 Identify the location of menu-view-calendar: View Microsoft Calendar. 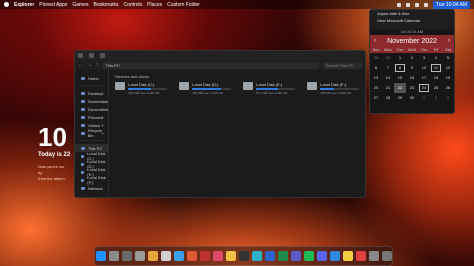
(412, 20).